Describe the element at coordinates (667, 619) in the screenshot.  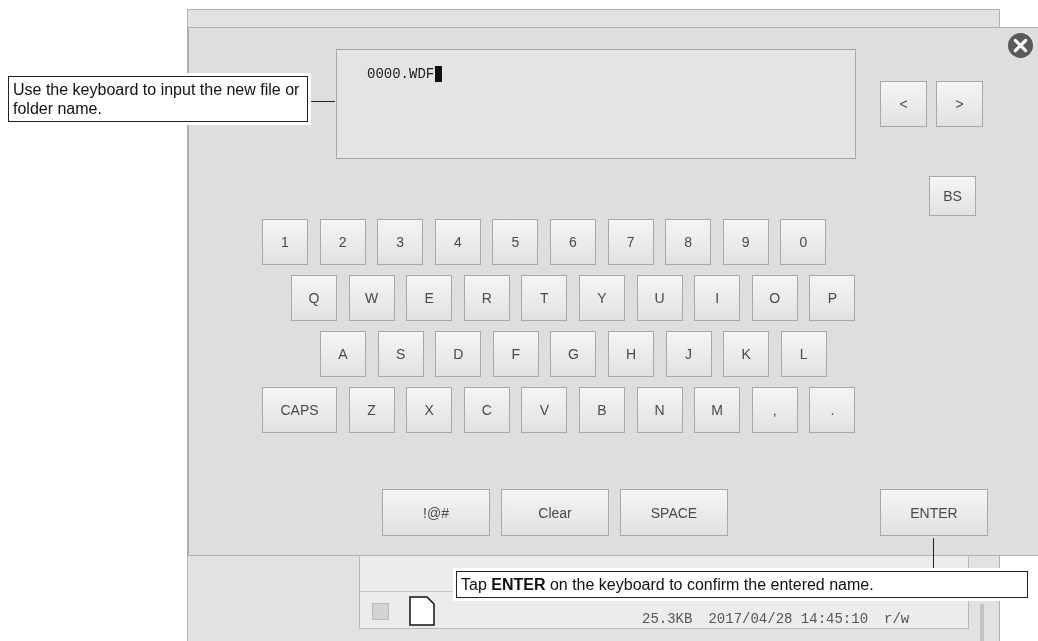
I see `file-size: 25.3KB` at that location.